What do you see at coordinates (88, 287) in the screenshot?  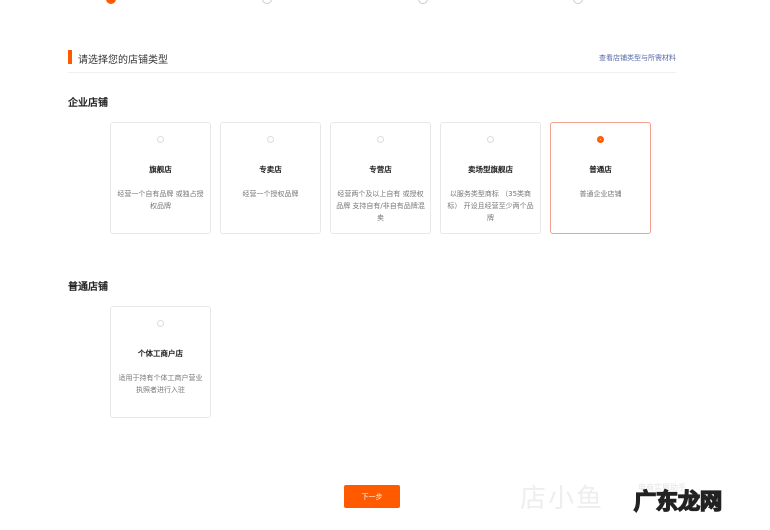 I see `group-label-individual: 普通店铺` at bounding box center [88, 287].